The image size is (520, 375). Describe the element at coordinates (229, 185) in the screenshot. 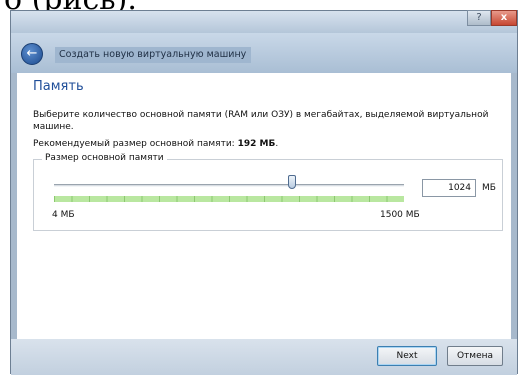

I see `memory-slider-track` at that location.